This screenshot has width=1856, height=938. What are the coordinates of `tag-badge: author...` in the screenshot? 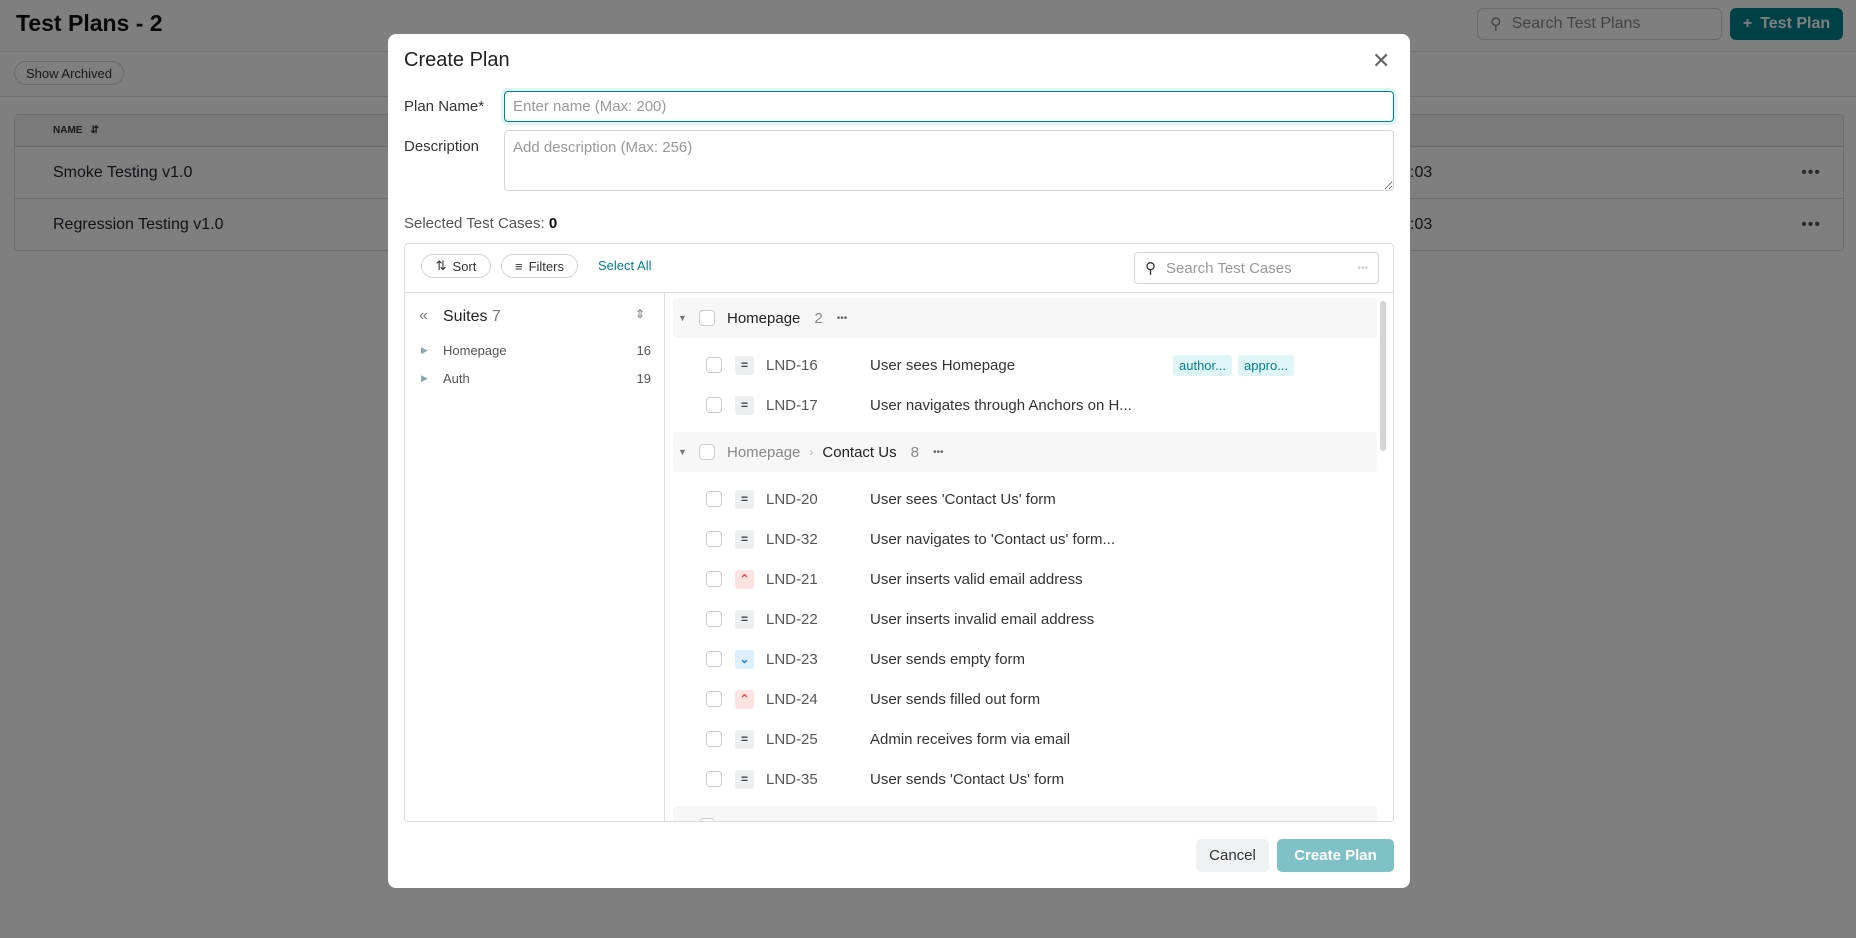 It's located at (1202, 365).